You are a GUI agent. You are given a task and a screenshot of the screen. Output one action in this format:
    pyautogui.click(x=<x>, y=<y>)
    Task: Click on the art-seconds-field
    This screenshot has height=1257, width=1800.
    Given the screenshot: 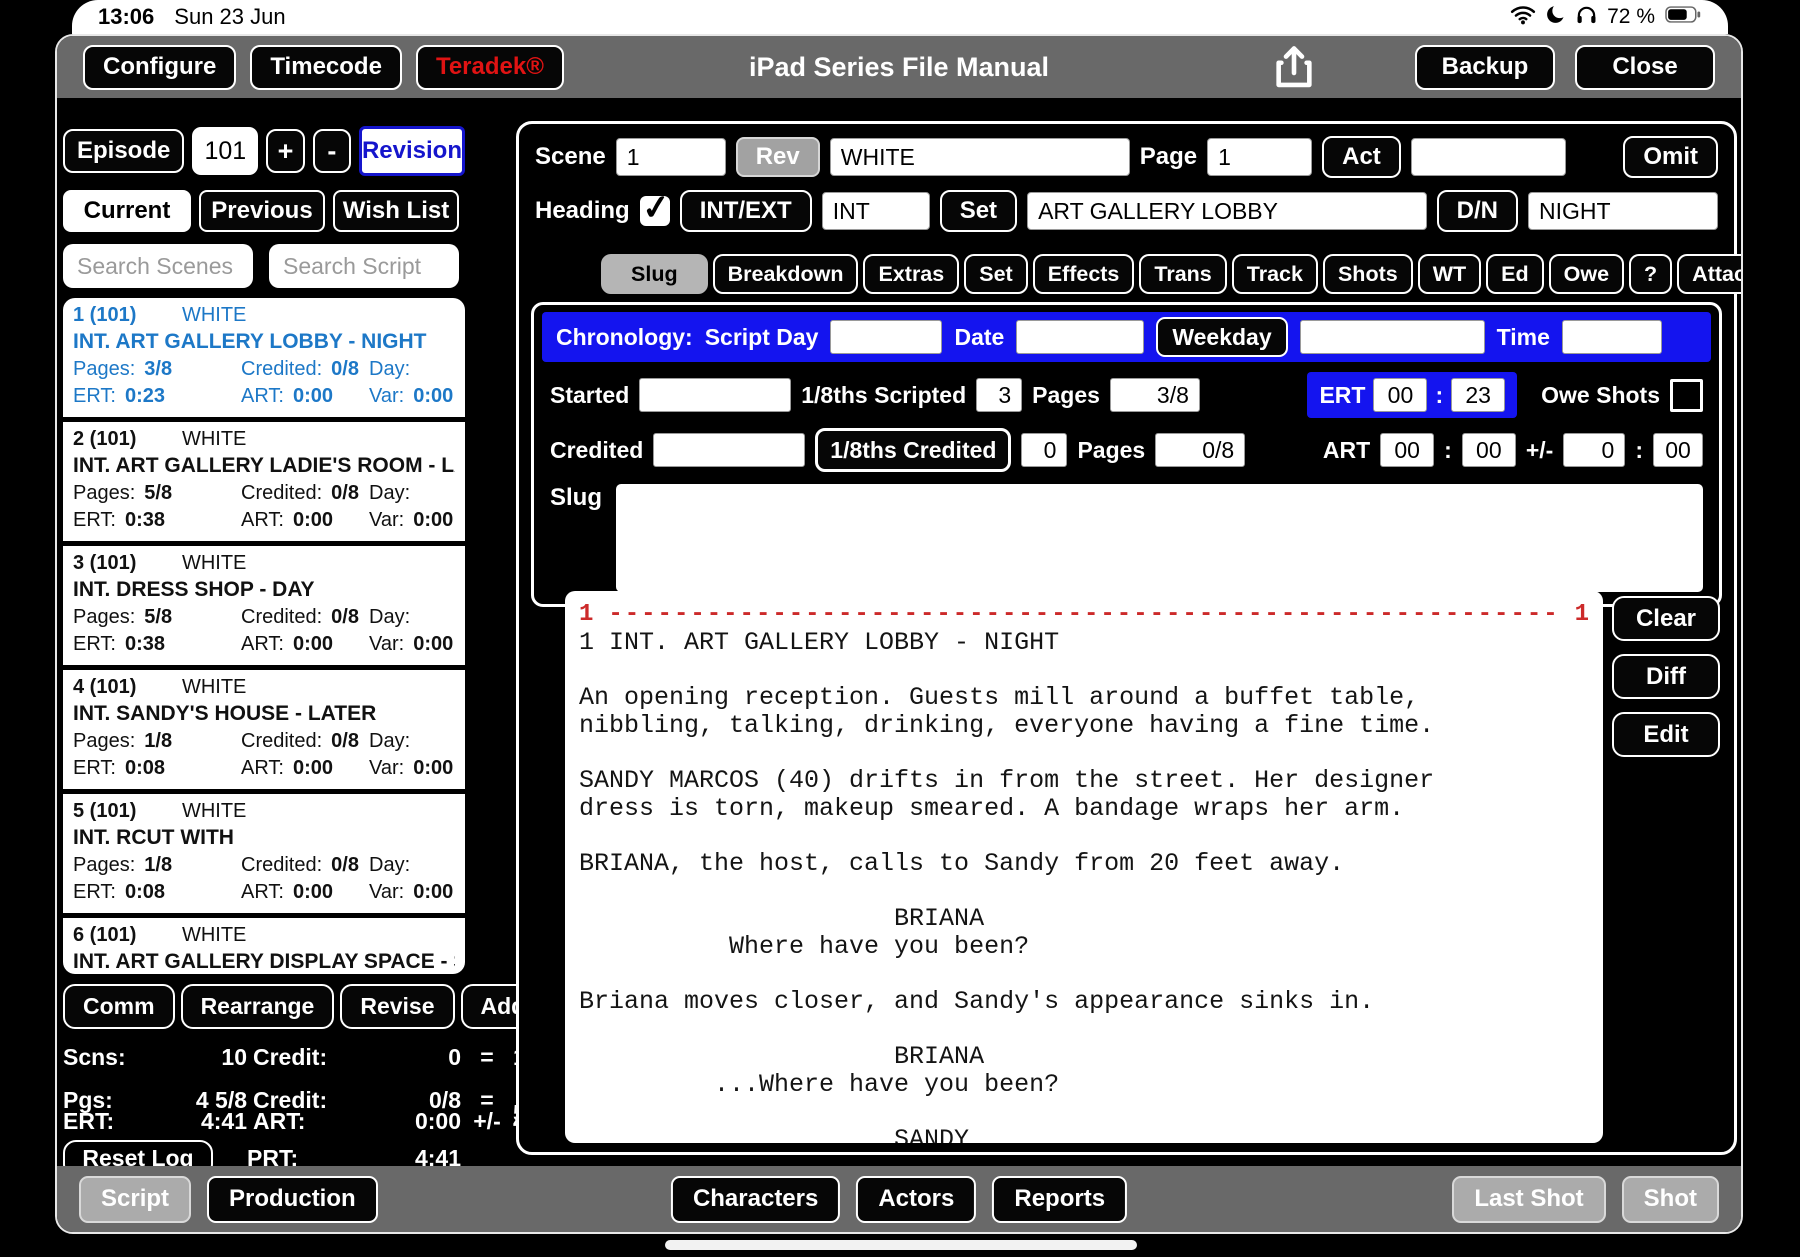 What is the action you would take?
    pyautogui.click(x=1488, y=450)
    